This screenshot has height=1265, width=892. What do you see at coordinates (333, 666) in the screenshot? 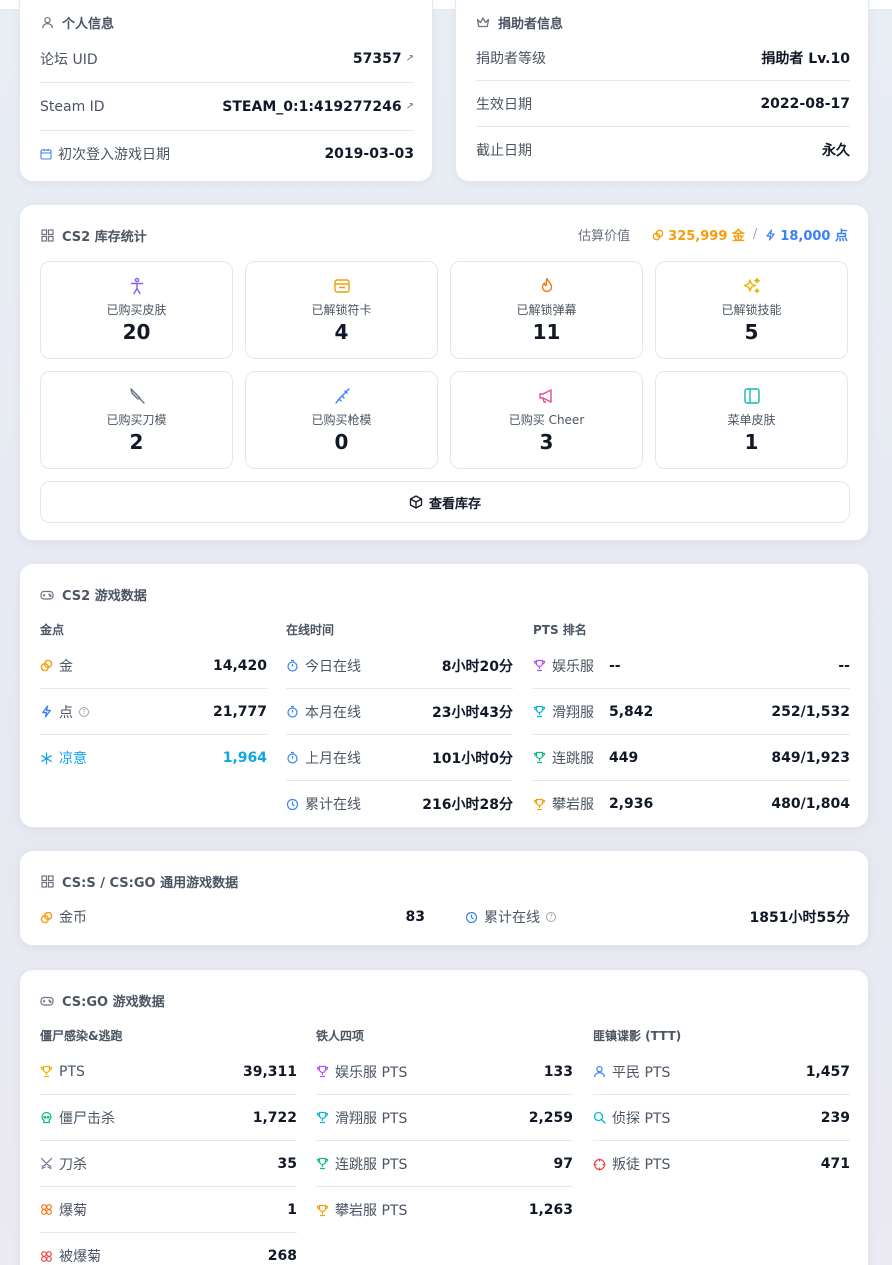
I see `online-today-text: 今日在线` at bounding box center [333, 666].